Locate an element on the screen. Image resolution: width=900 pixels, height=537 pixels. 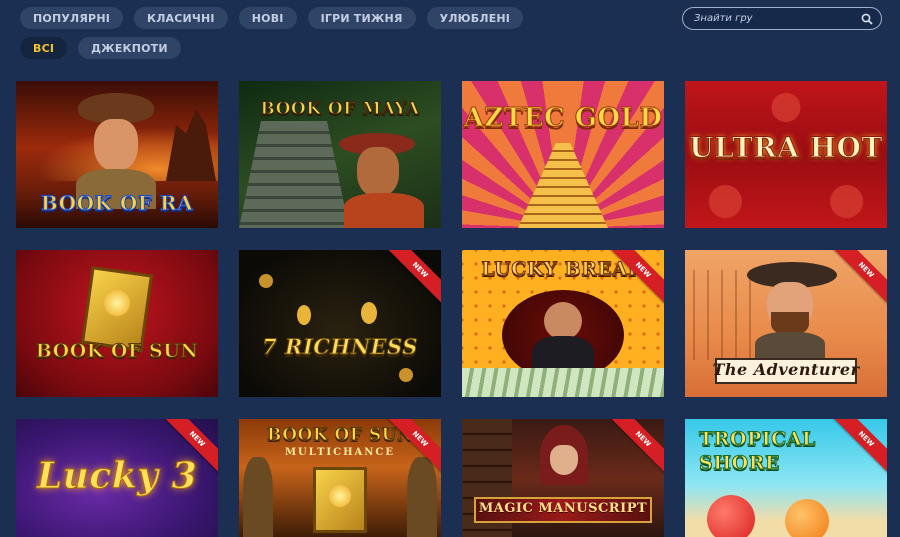
game-tile-lucky-break: LUCKY BREAK NEW is located at coordinates (563, 323).